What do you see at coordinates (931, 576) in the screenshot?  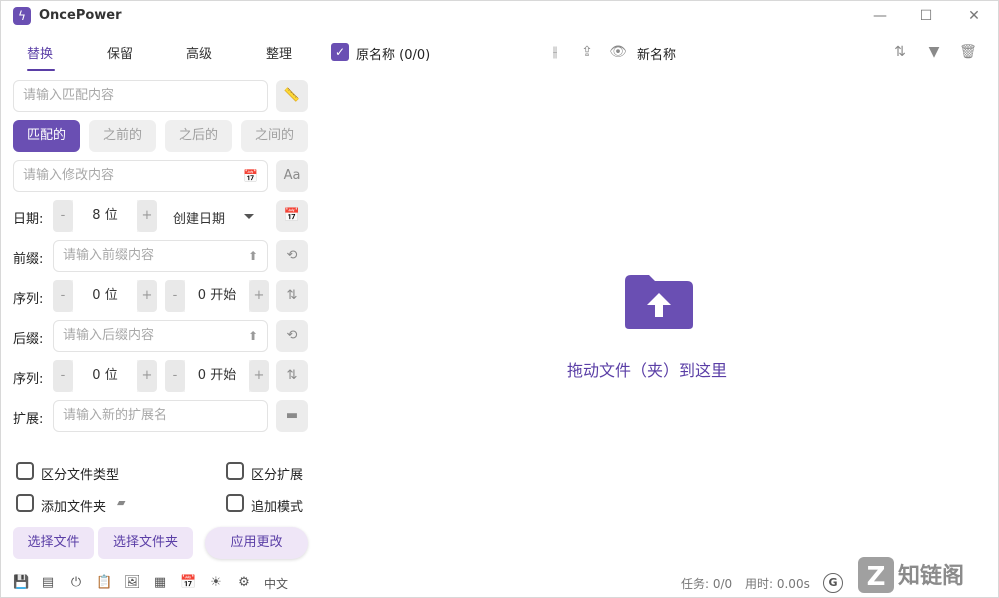 I see `svg-text: 知链阁` at bounding box center [931, 576].